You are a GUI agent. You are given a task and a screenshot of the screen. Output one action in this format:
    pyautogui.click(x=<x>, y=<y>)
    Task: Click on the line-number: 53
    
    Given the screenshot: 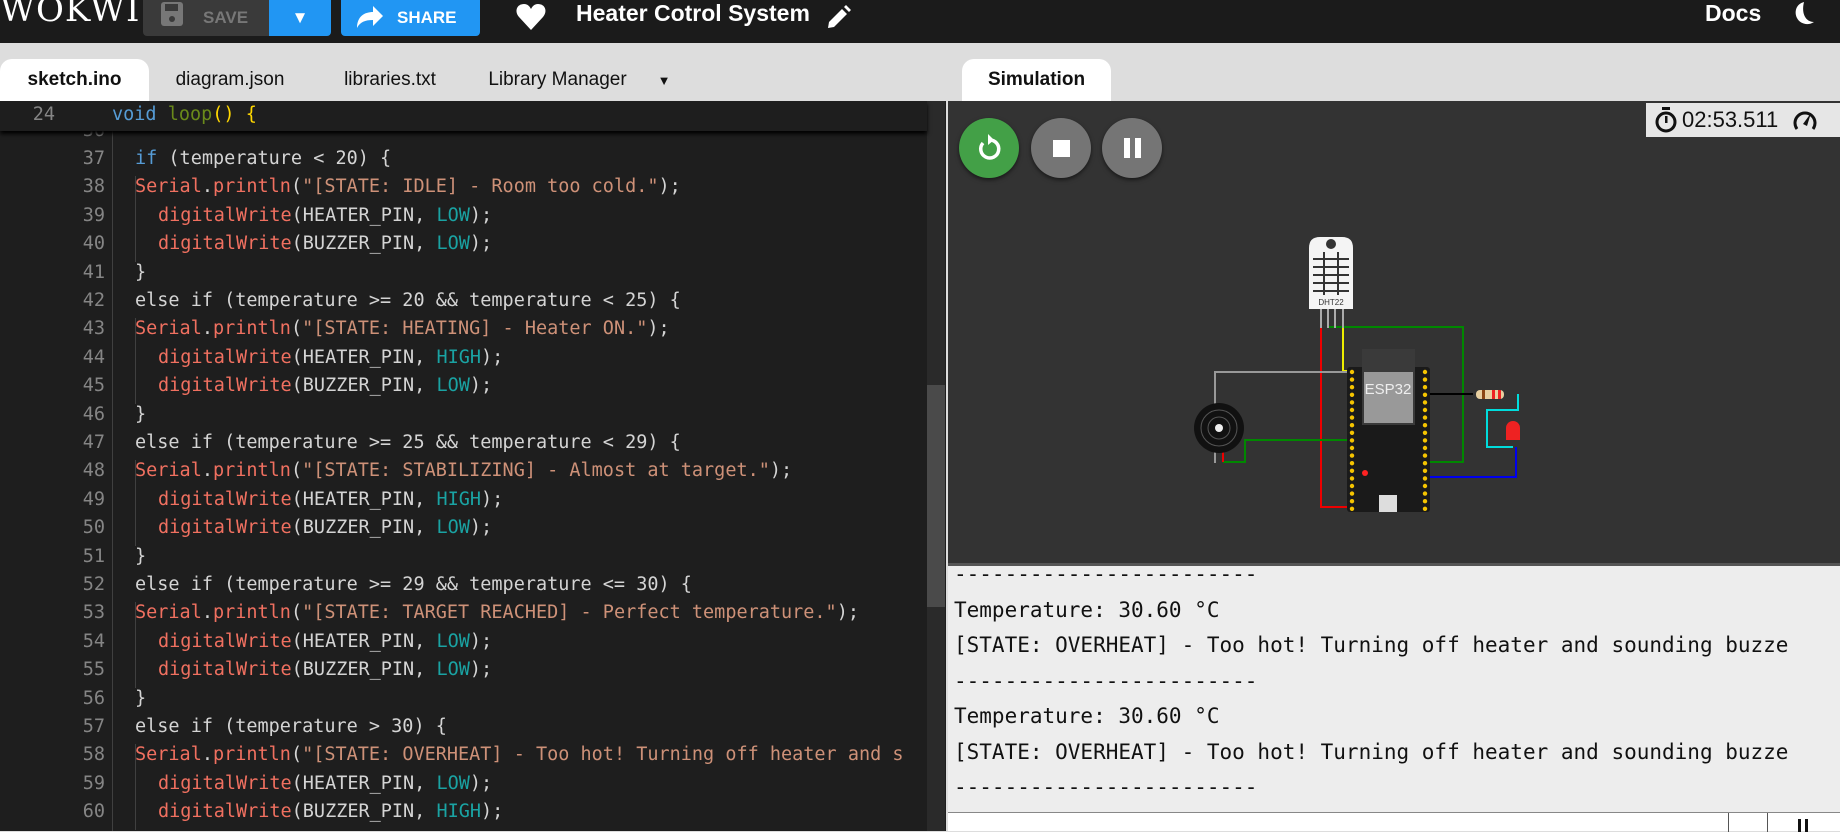 What is the action you would take?
    pyautogui.click(x=93, y=613)
    